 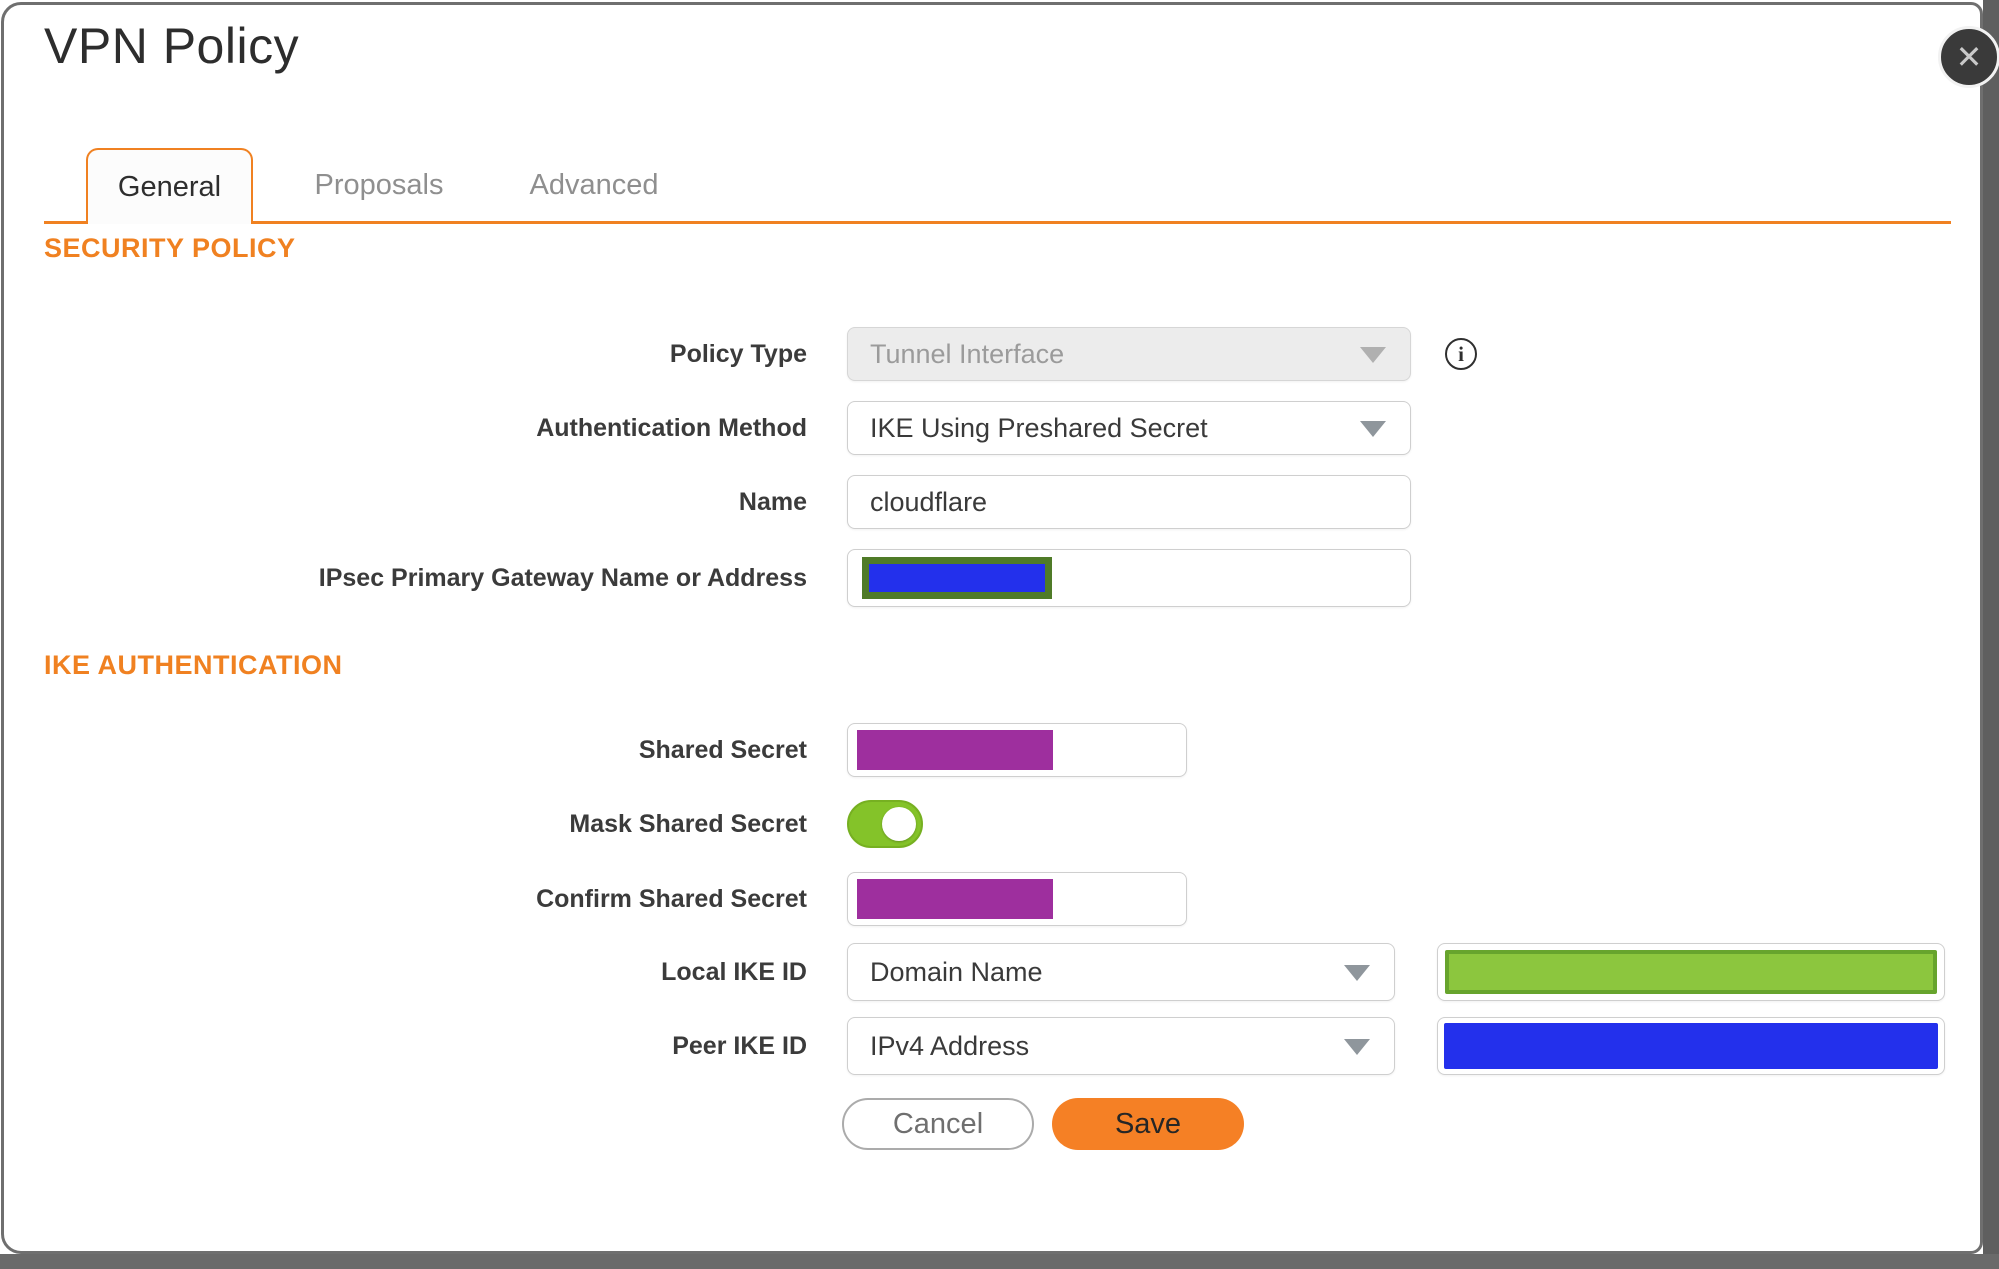 I want to click on confirm-shared-secret-input, so click(x=1017, y=899).